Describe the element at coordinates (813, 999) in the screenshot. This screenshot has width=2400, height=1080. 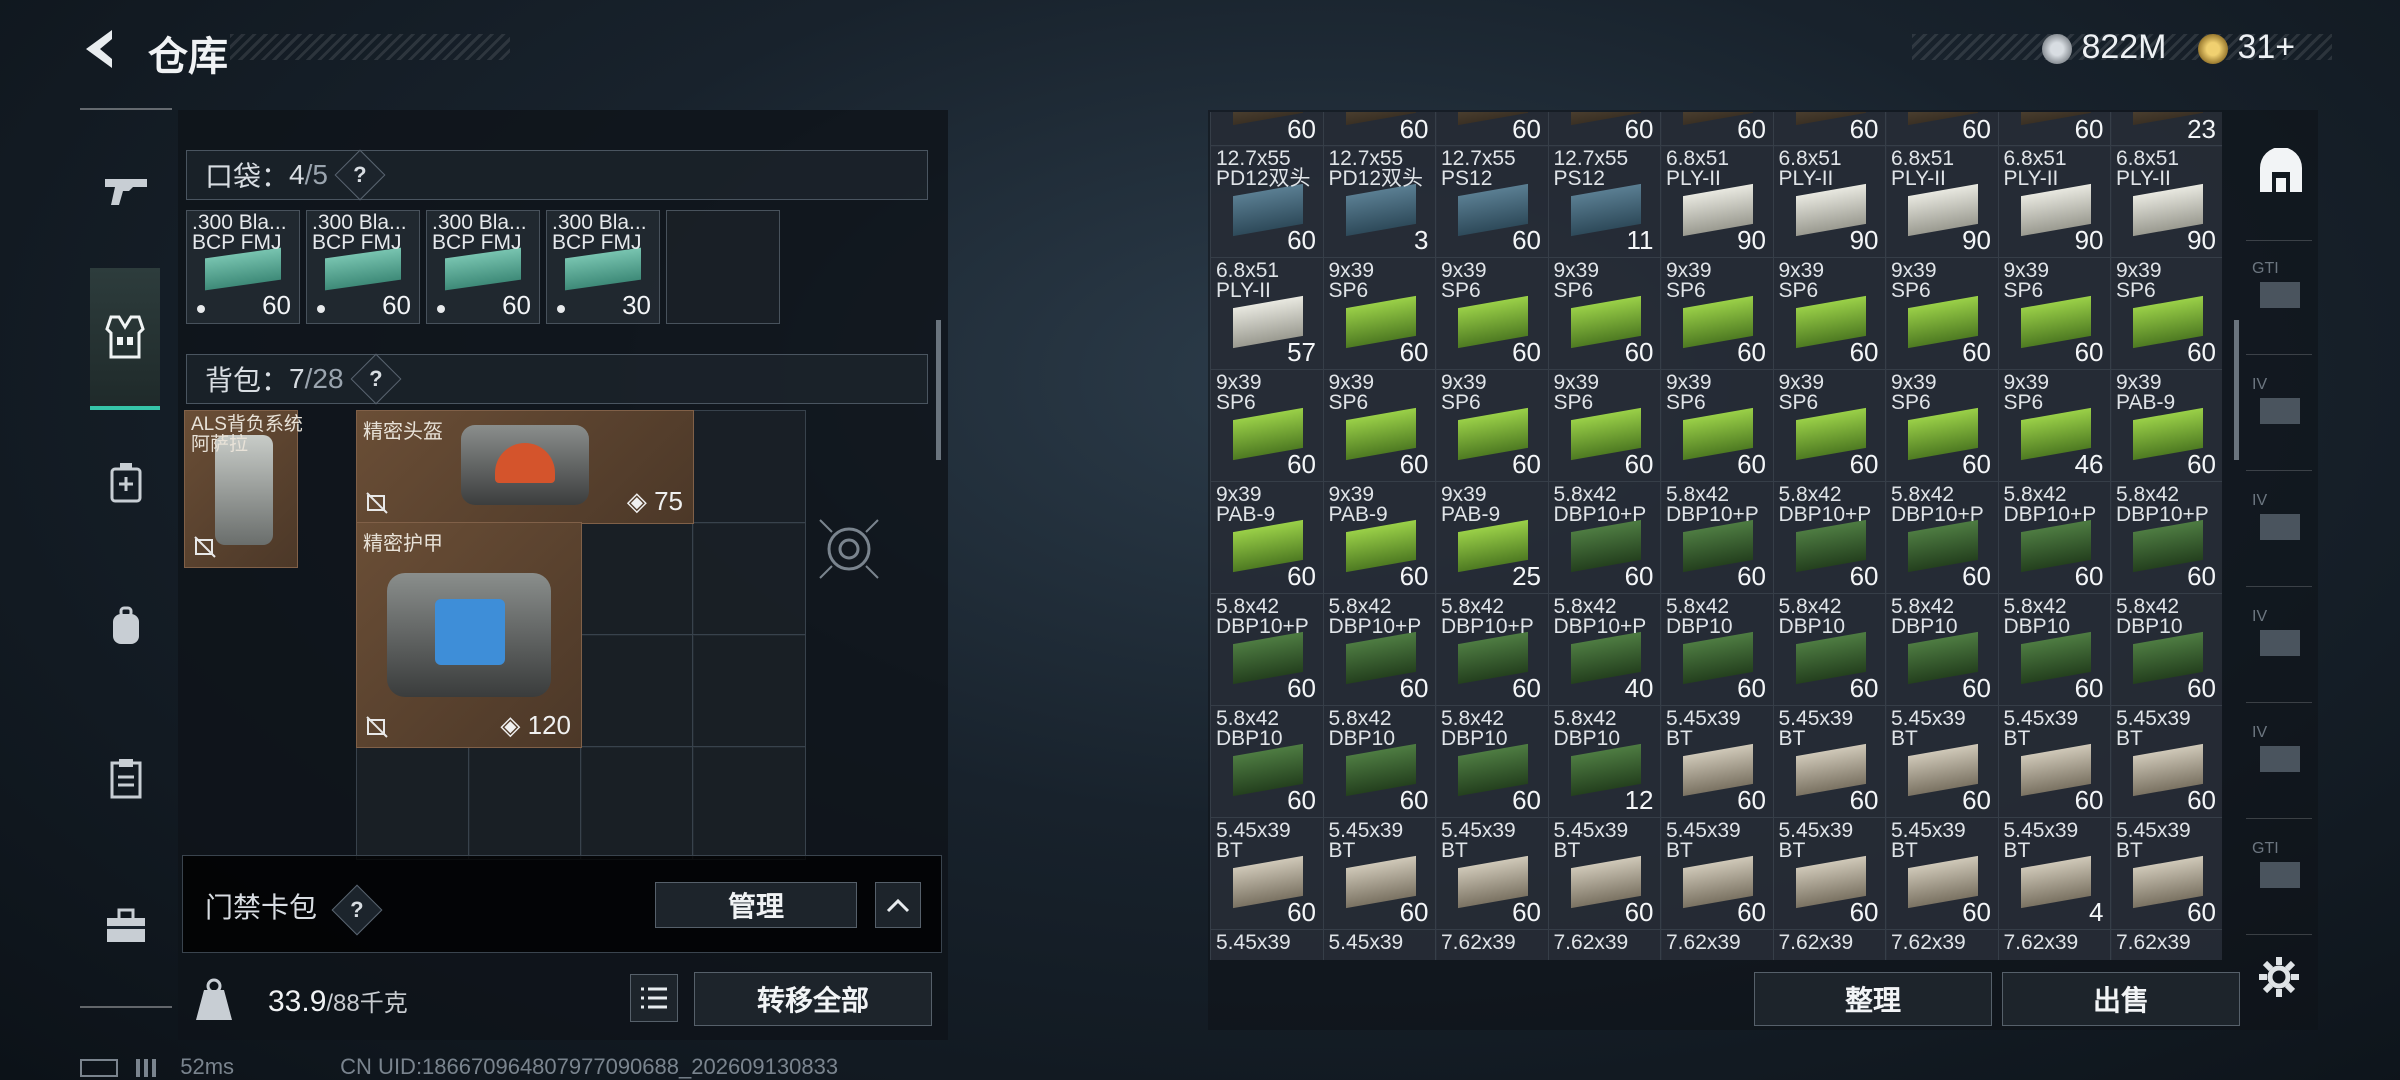
I see `transfer-all-button: 转移全部` at that location.